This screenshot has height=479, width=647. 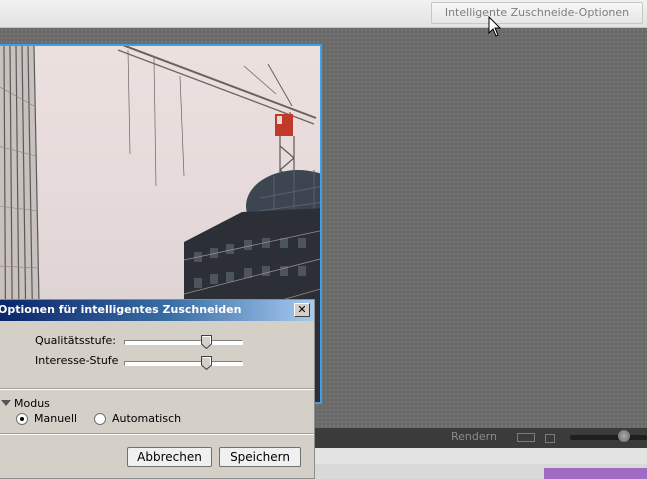 What do you see at coordinates (77, 360) in the screenshot?
I see `interest-level-label: Interesse-Stufe` at bounding box center [77, 360].